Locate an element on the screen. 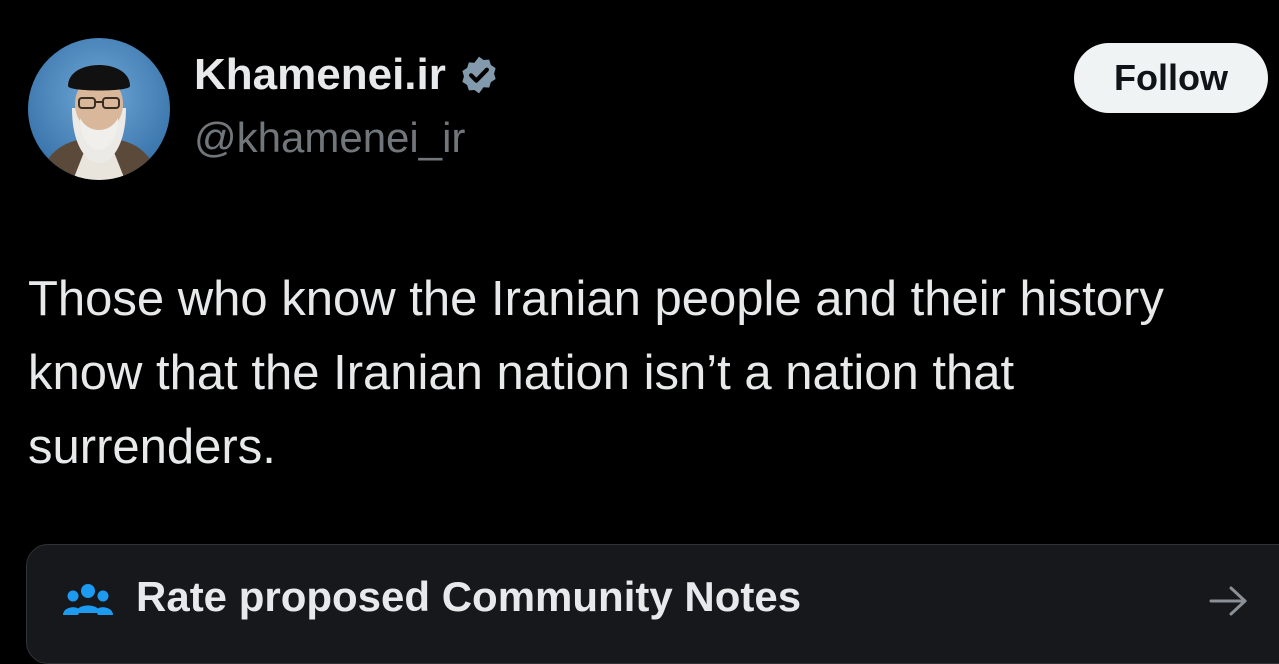  verified-badge-icon is located at coordinates (479, 75).